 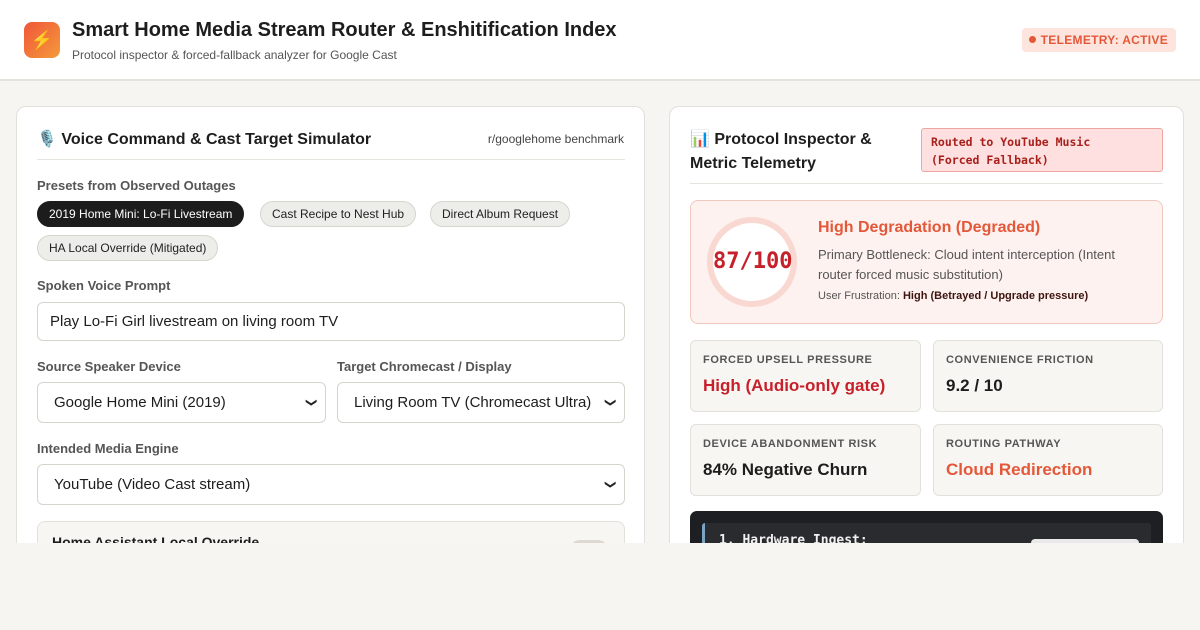 I want to click on media-engine-label: Intended Media Engine, so click(x=108, y=448).